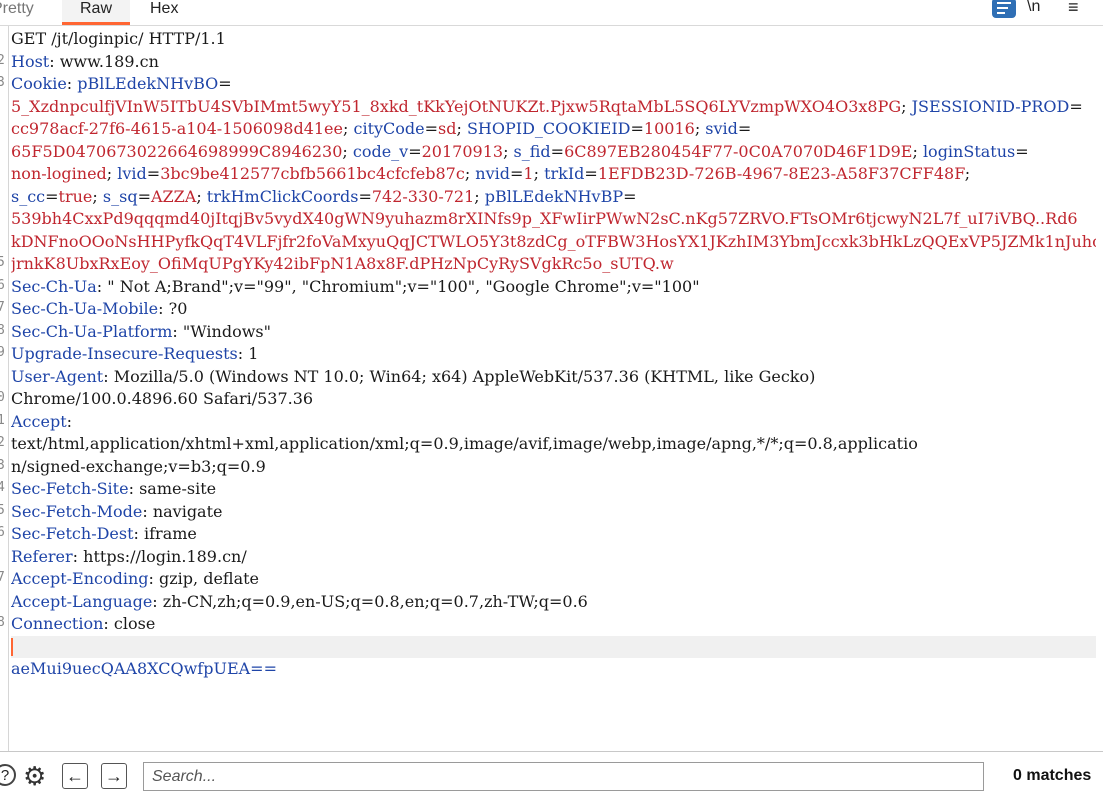 The width and height of the screenshot is (1103, 796). Describe the element at coordinates (30, 61) in the screenshot. I see `header-key: Host` at that location.